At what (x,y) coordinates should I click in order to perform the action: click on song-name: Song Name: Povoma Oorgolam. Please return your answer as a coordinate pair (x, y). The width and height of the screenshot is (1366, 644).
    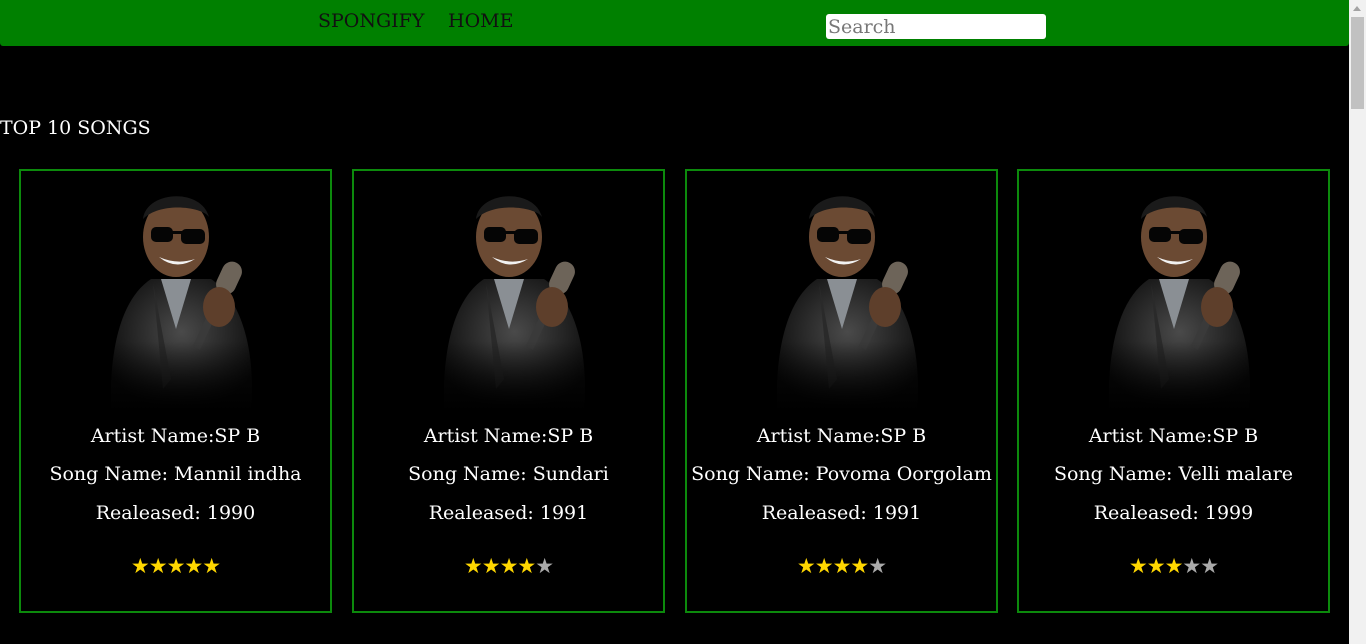
    Looking at the image, I should click on (841, 474).